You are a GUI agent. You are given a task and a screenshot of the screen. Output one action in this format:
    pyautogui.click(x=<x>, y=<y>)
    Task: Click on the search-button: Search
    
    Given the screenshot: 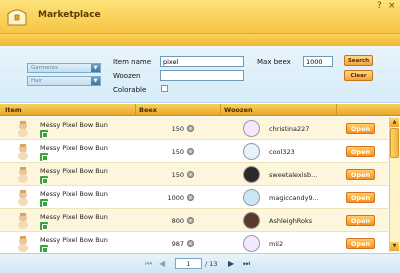 What is the action you would take?
    pyautogui.click(x=358, y=60)
    